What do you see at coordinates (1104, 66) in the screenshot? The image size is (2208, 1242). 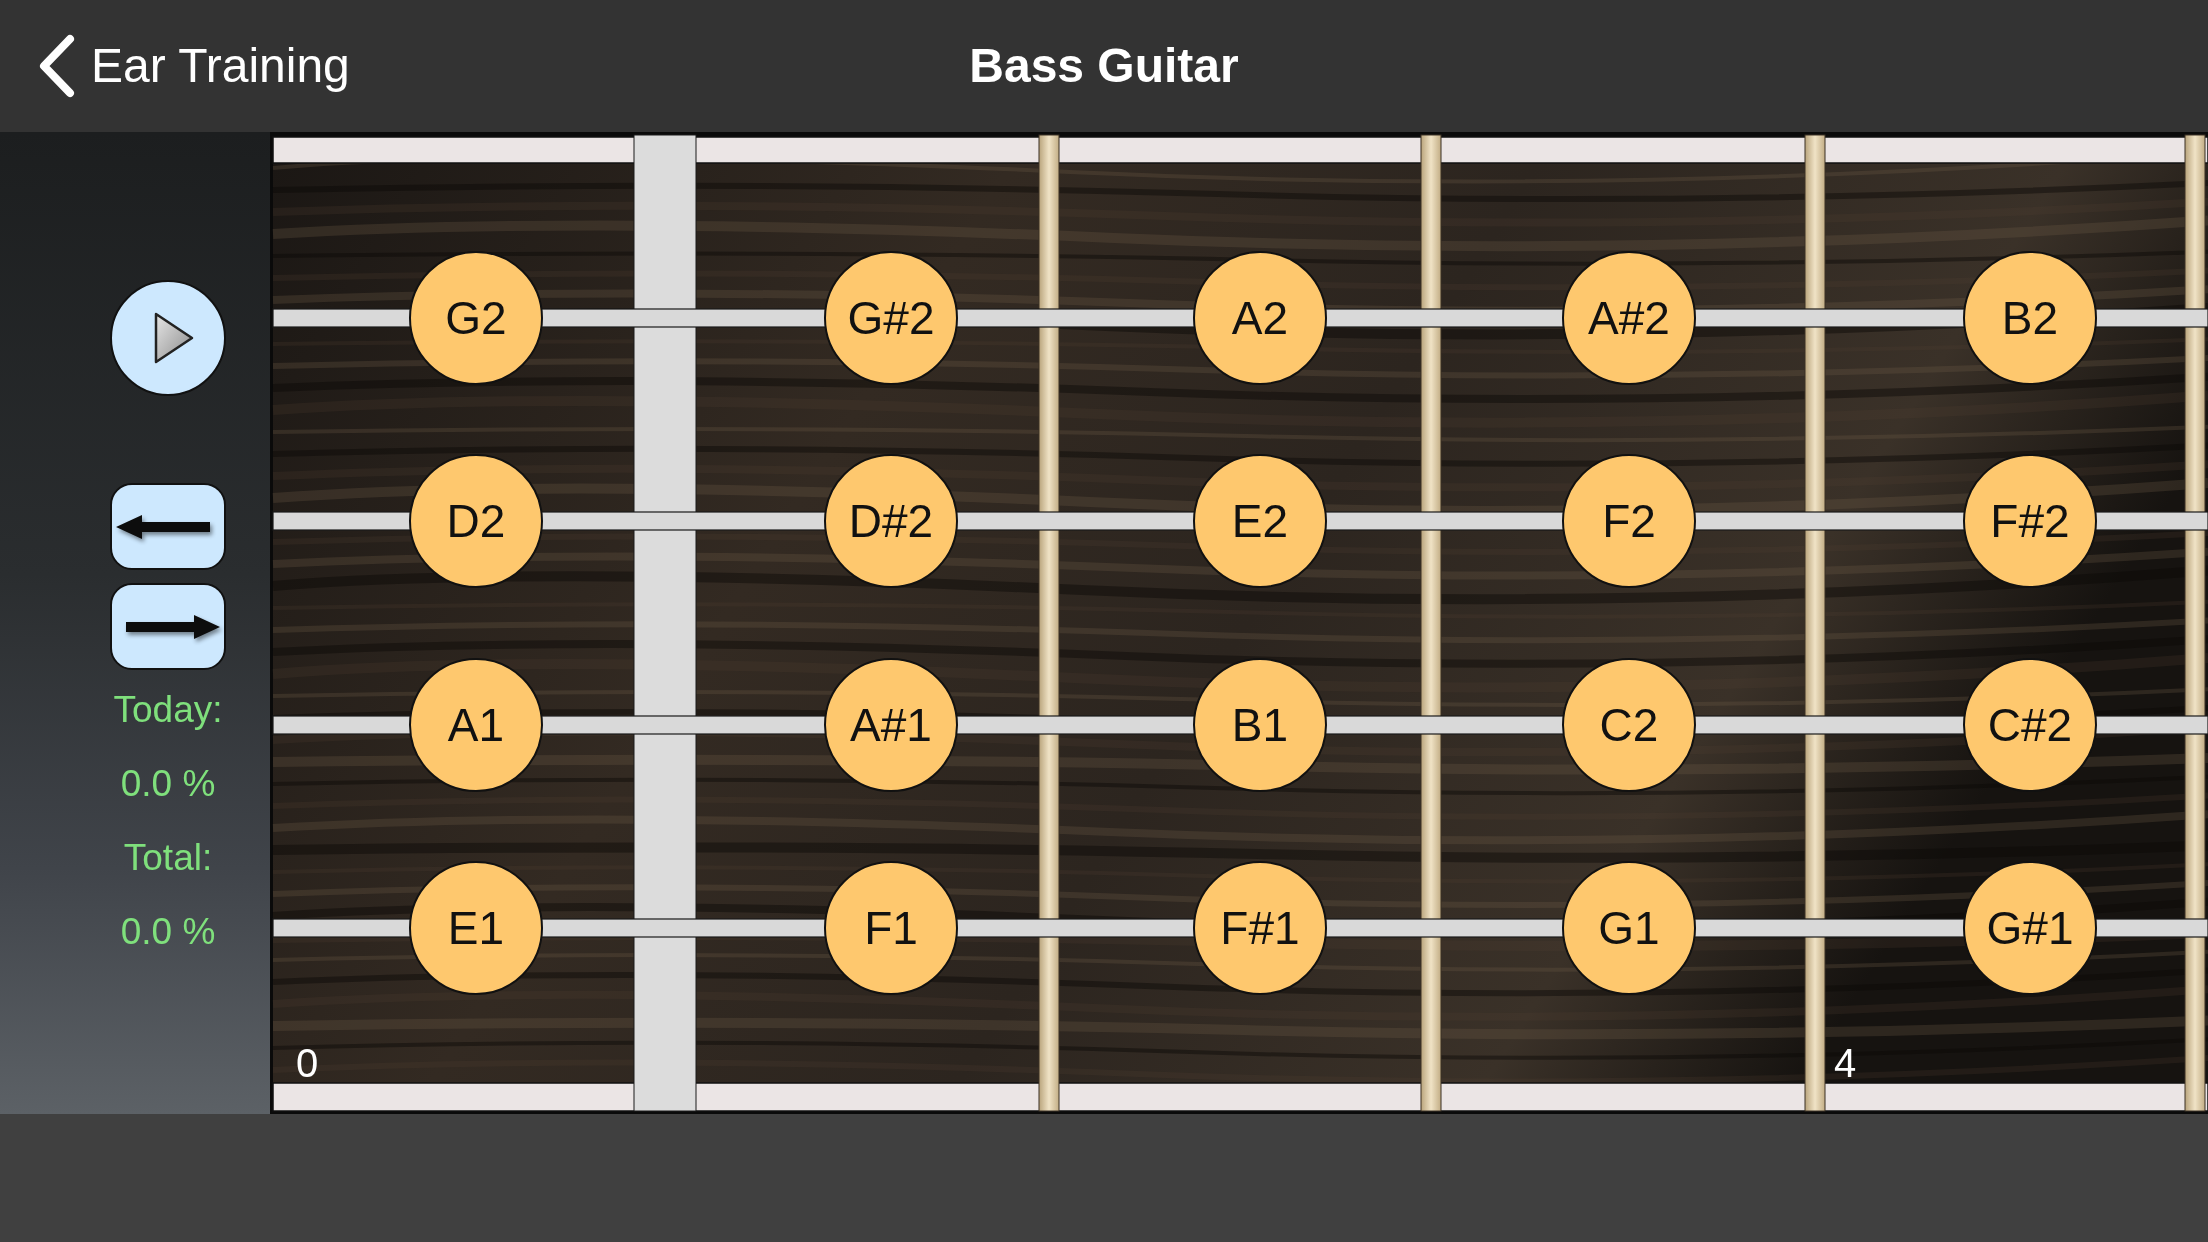 I see `screen-title: Bass Guitar` at bounding box center [1104, 66].